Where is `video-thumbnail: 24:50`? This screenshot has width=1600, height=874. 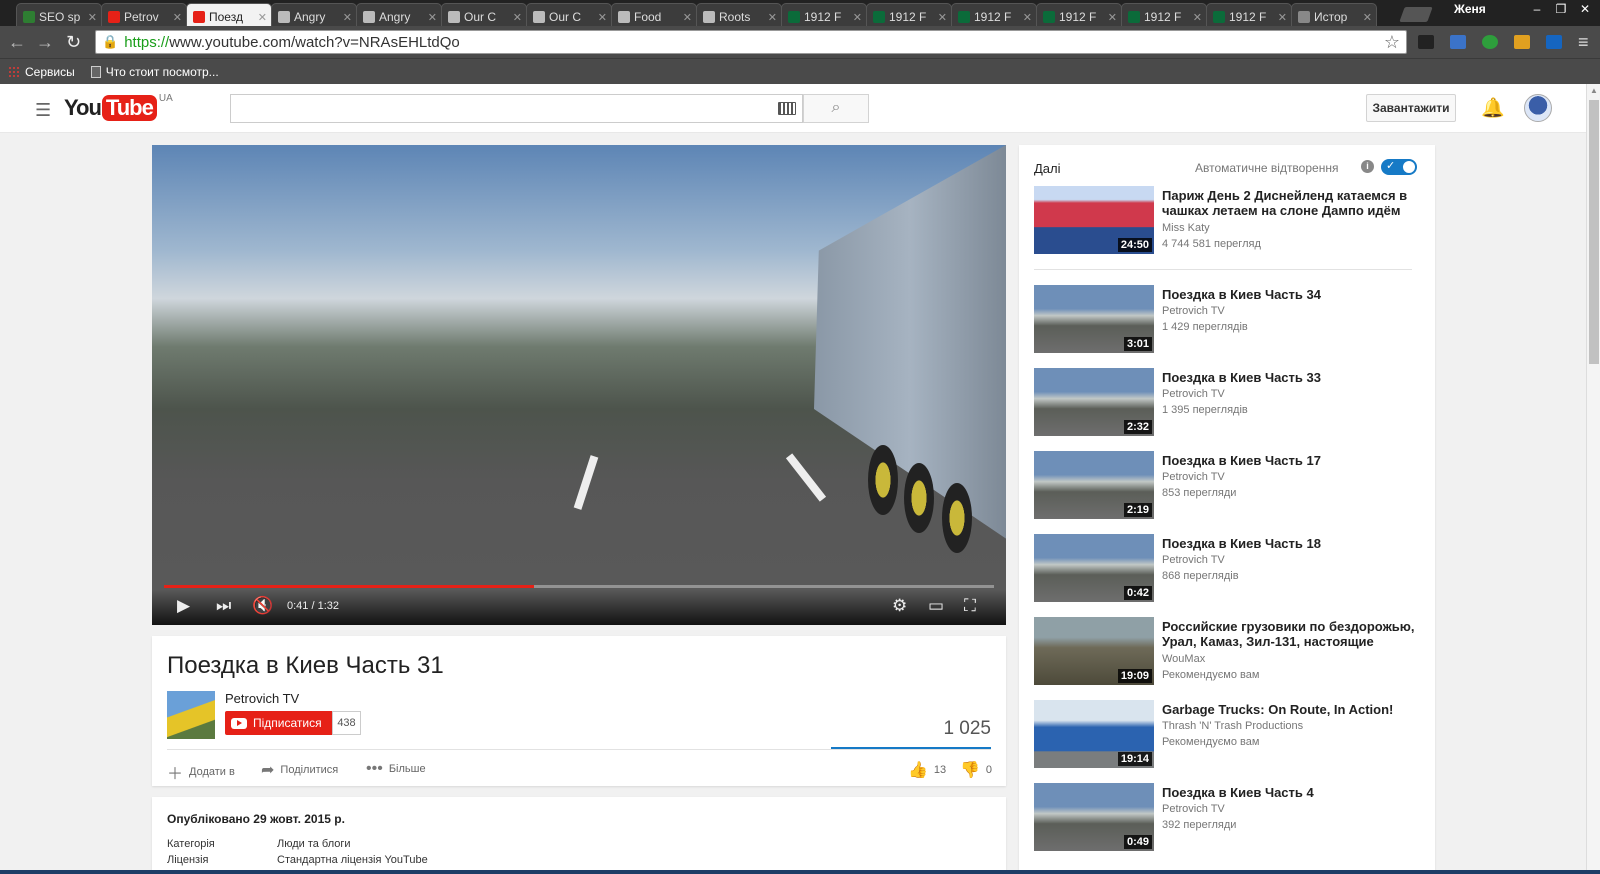 video-thumbnail: 24:50 is located at coordinates (1094, 220).